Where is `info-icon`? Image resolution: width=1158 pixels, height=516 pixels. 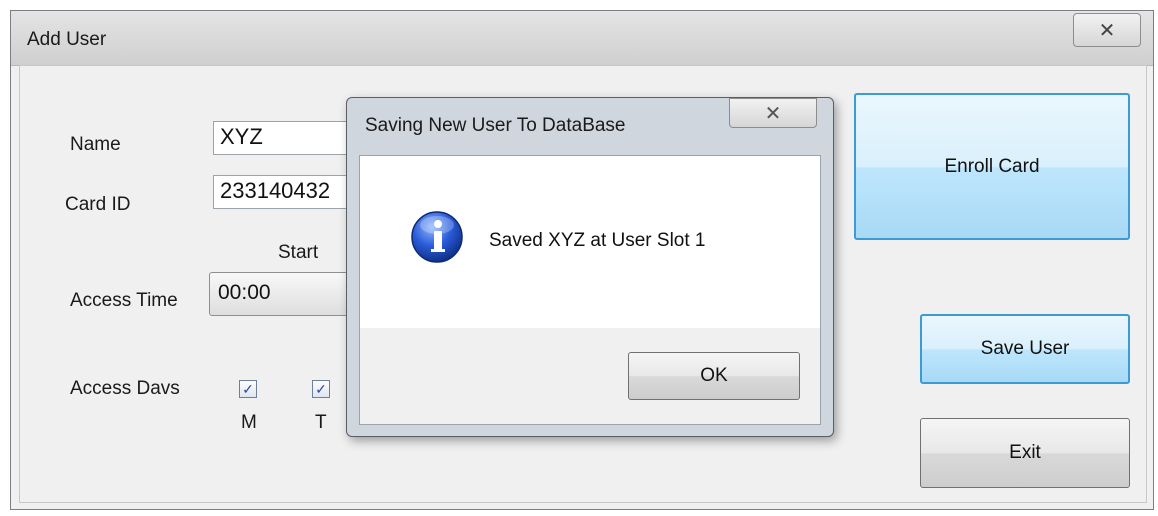 info-icon is located at coordinates (437, 237).